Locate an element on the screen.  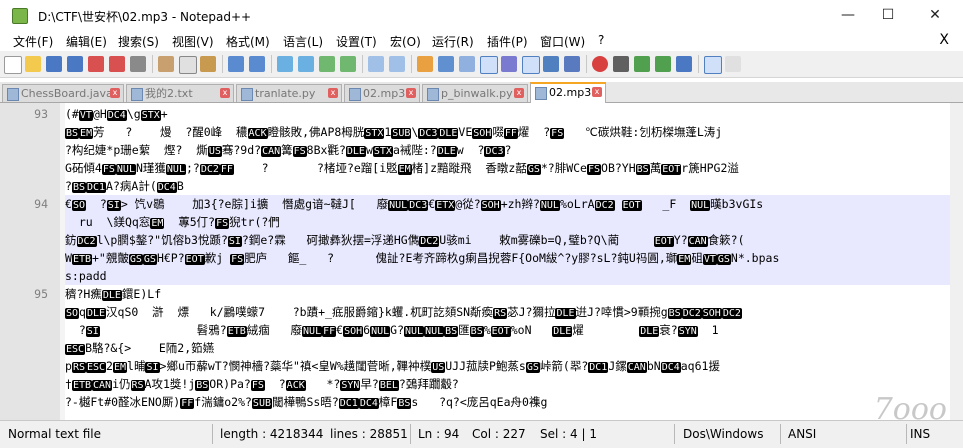
open-file-icon is located at coordinates (33, 64).